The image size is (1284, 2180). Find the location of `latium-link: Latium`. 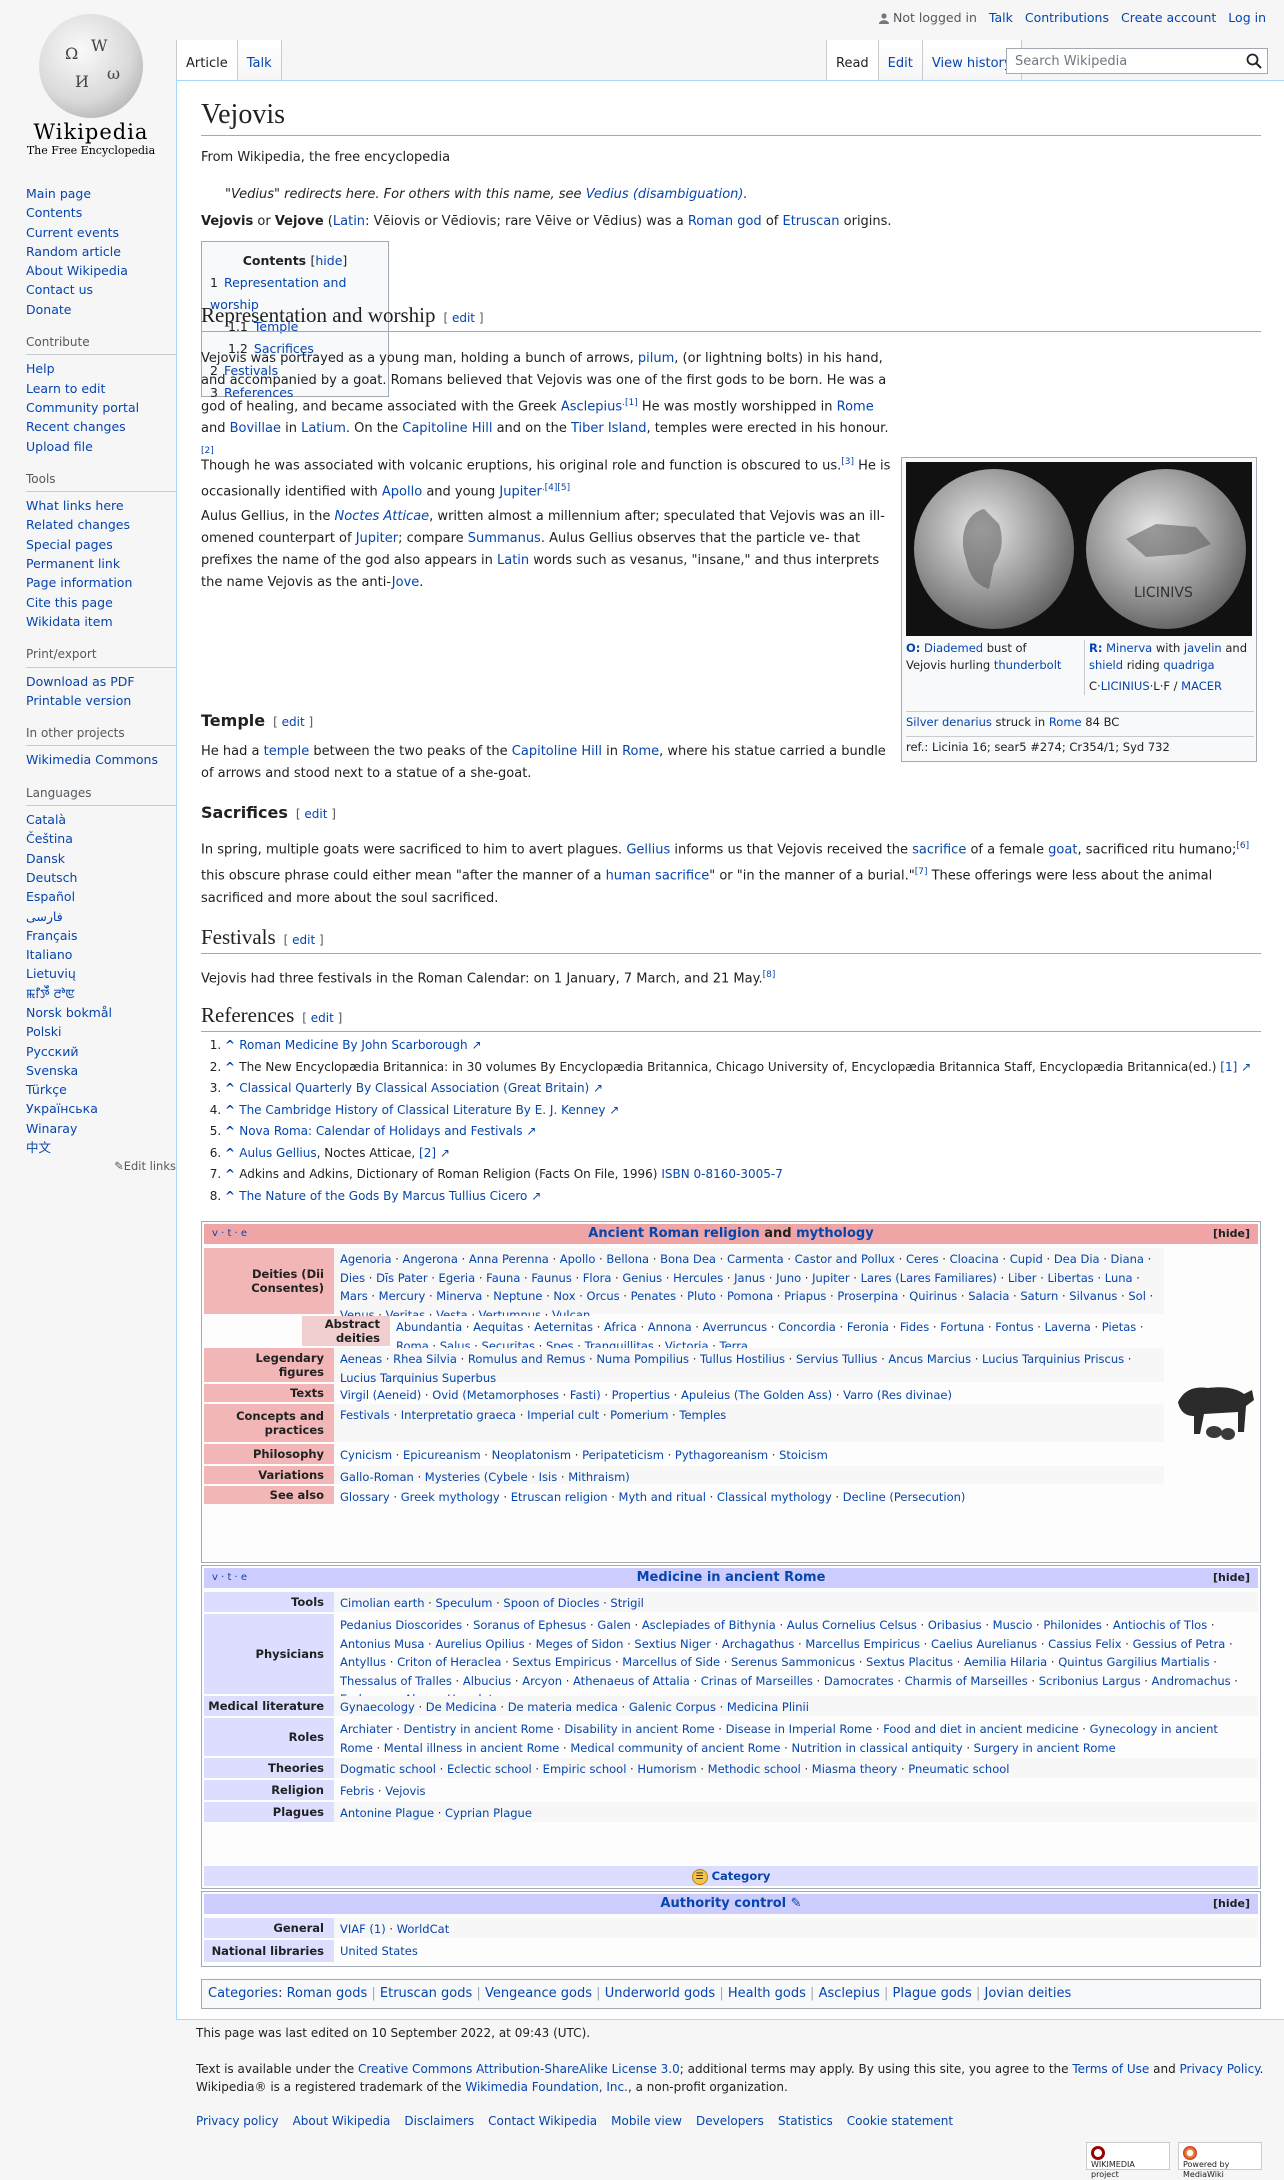

latium-link: Latium is located at coordinates (323, 428).